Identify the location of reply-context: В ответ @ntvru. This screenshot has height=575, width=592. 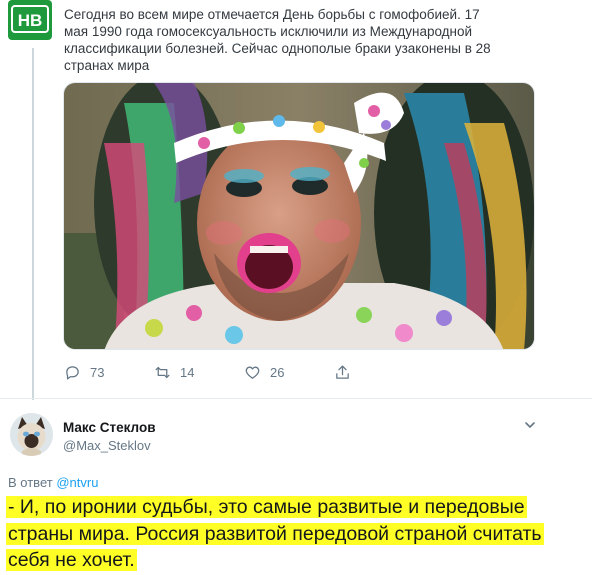
(53, 482).